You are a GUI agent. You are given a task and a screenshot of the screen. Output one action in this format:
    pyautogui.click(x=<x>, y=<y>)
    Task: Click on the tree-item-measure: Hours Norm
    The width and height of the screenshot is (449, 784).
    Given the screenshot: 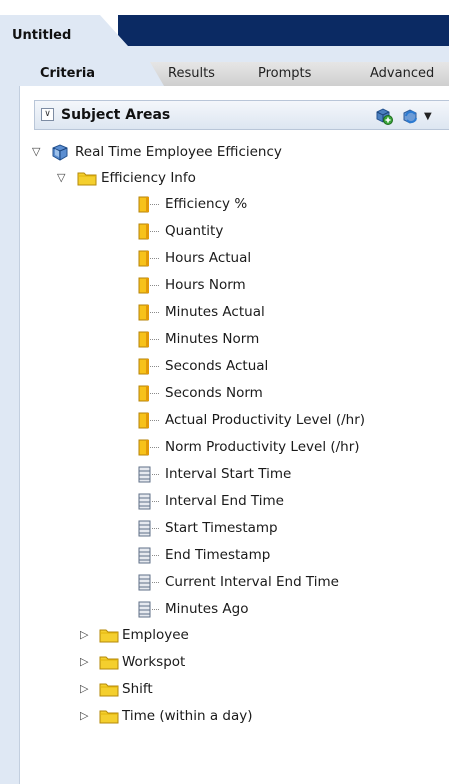 What is the action you would take?
    pyautogui.click(x=283, y=285)
    